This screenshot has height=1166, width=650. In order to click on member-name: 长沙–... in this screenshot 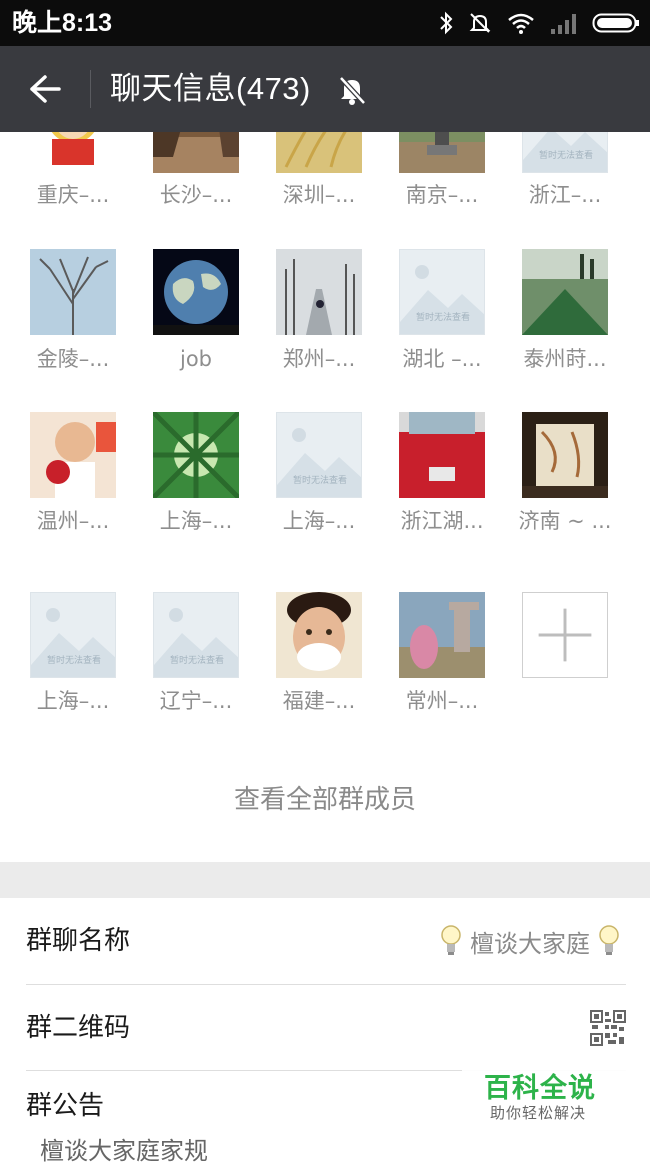, I will do `click(196, 195)`.